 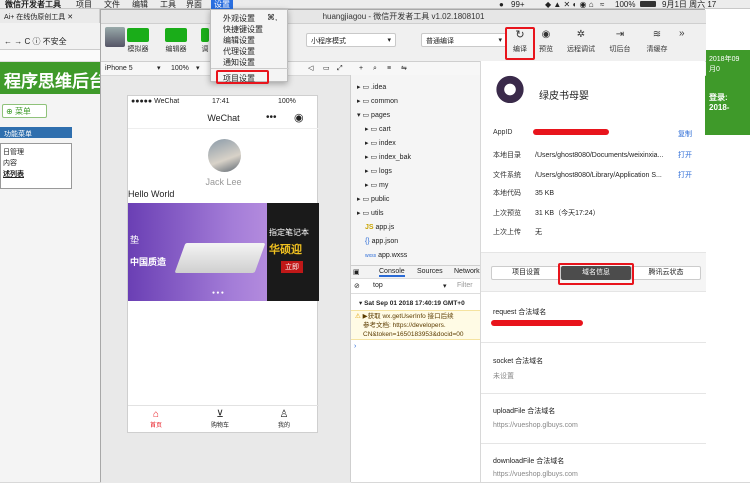 I want to click on menu-edit: 编辑, so click(x=140, y=4).